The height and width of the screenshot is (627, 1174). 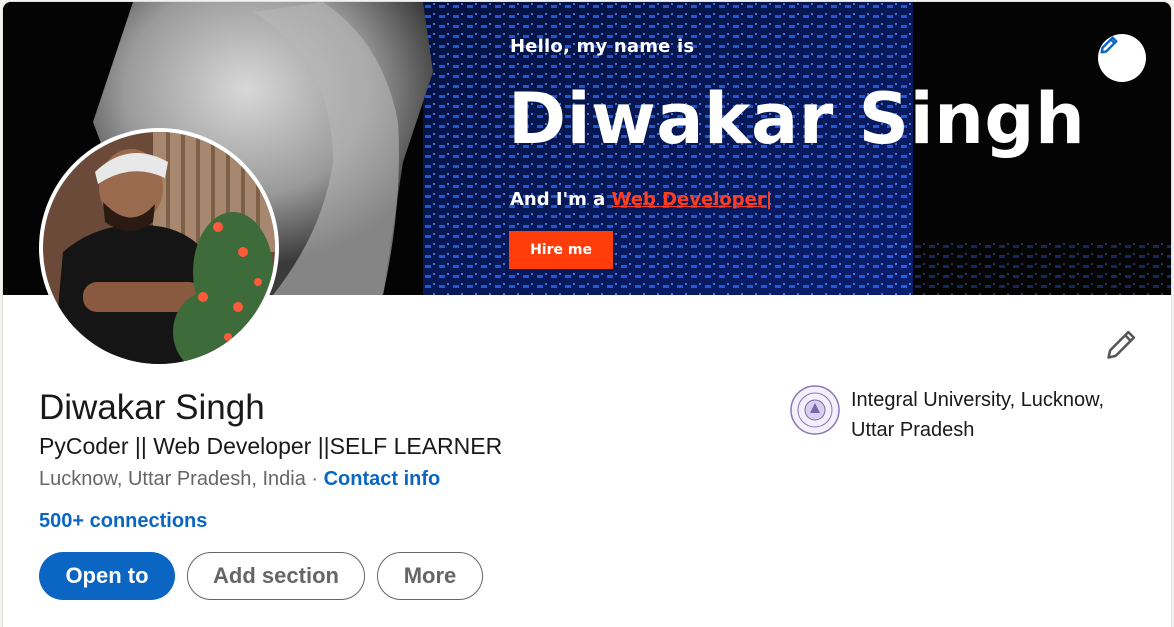 What do you see at coordinates (797, 119) in the screenshot?
I see `banner-name: Diwakar Singh` at bounding box center [797, 119].